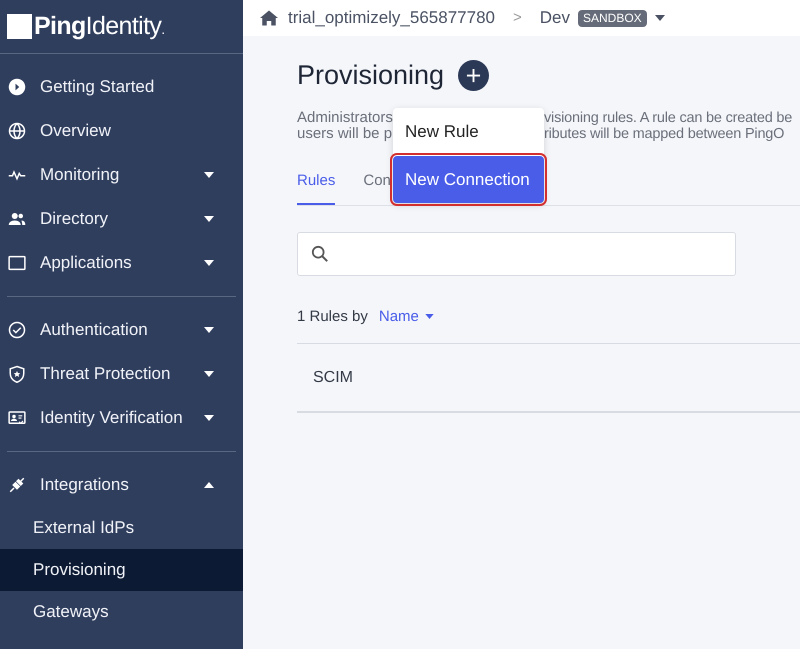 The width and height of the screenshot is (800, 649). What do you see at coordinates (269, 18) in the screenshot?
I see `home-icon` at bounding box center [269, 18].